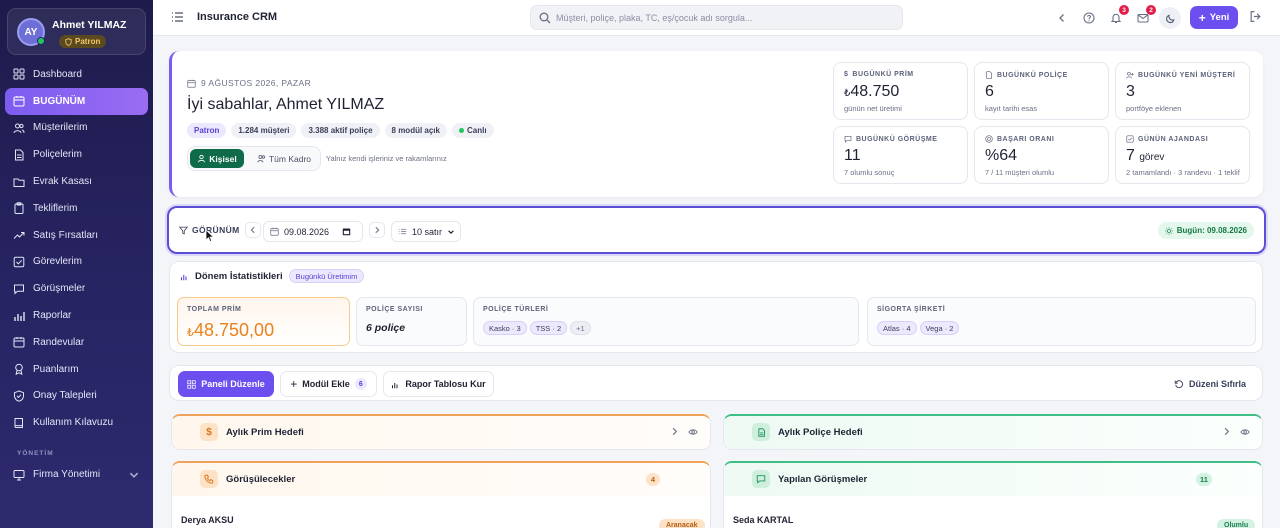  I want to click on next-day-button, so click(377, 230).